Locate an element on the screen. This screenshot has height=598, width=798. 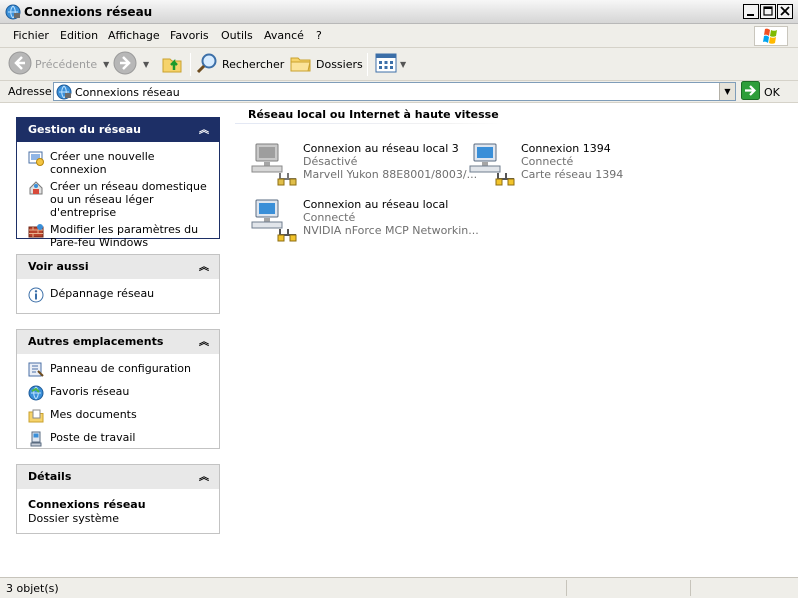
menu-fichier: Fichier is located at coordinates (31, 35).